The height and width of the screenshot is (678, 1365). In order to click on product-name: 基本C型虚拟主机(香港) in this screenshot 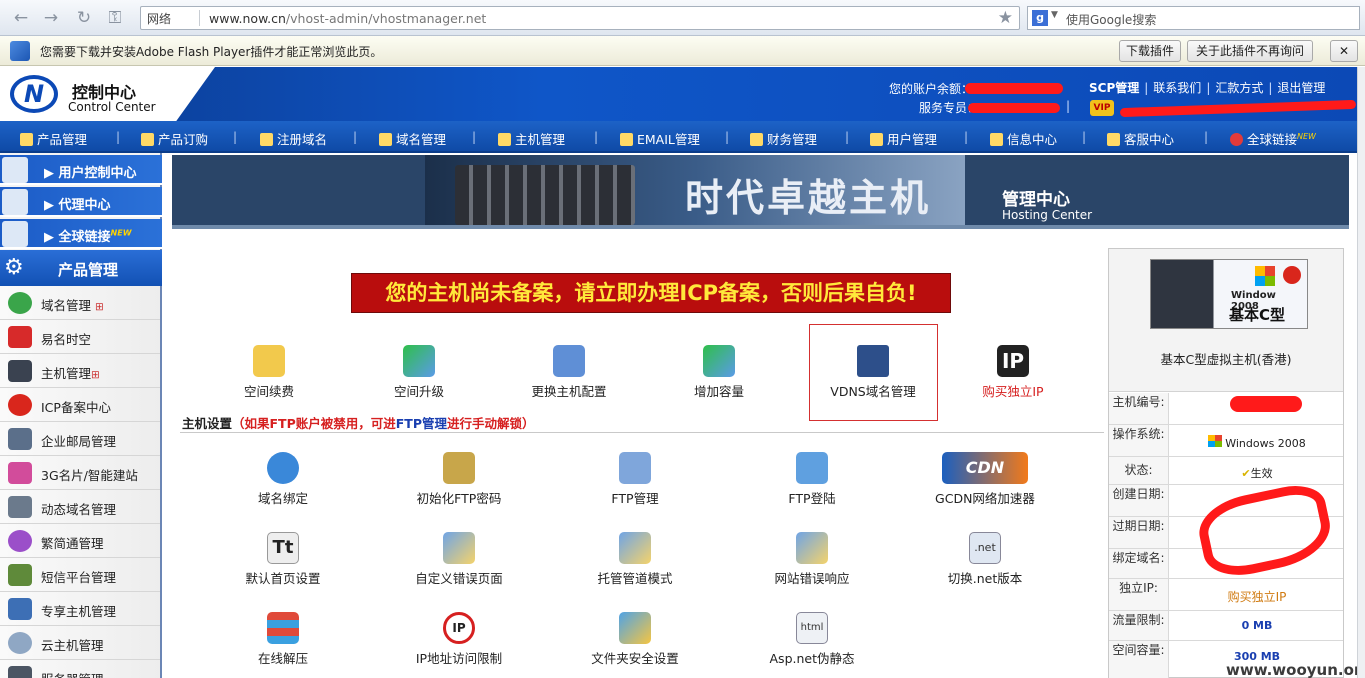, I will do `click(1226, 359)`.